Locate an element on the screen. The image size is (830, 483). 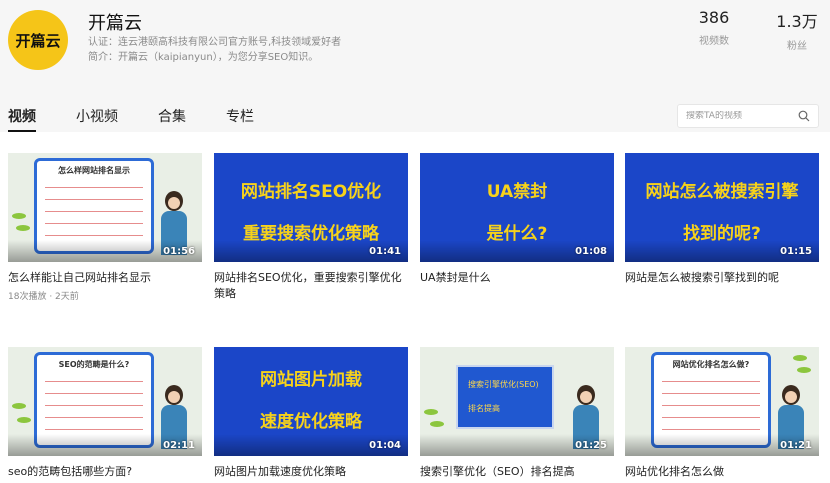
video-card: 网站怎么被搜索引擎 找到的呢? 01:15 网站是怎么被搜索引擎找到的呢 is located at coordinates (722, 219).